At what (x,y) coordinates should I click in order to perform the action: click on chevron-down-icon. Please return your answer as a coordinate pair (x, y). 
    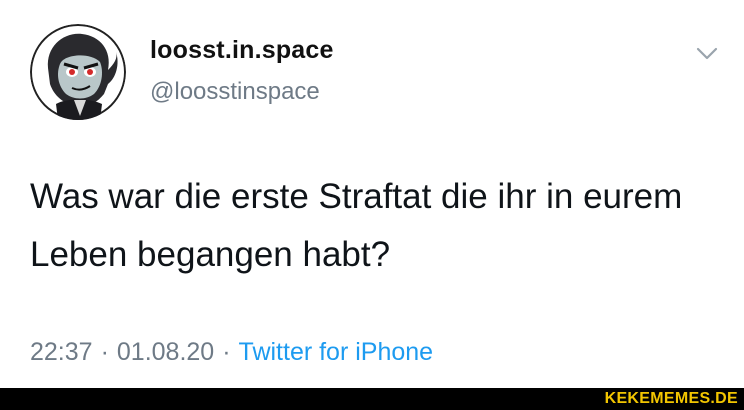
    Looking at the image, I should click on (707, 54).